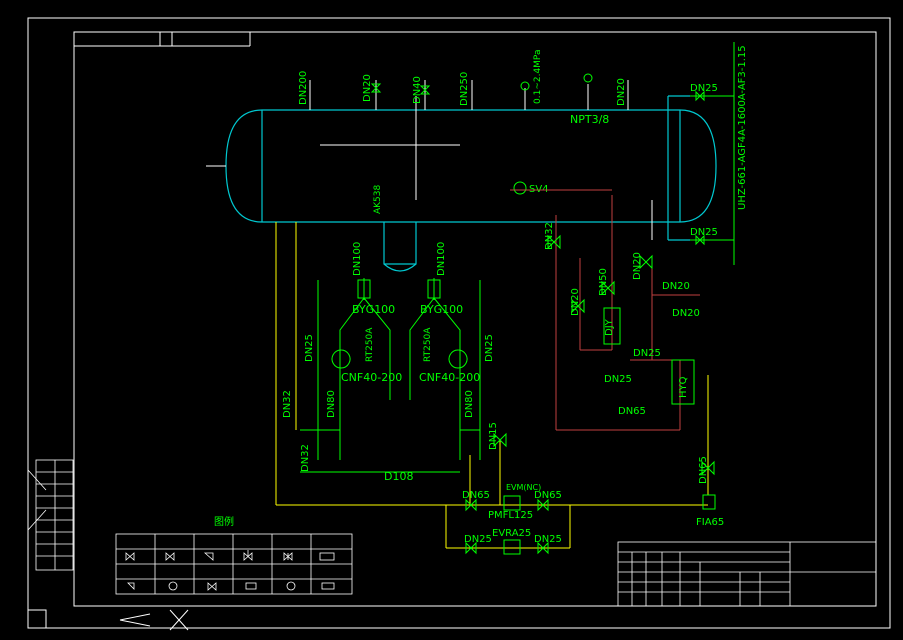 This screenshot has width=903, height=640. I want to click on pump-icon, so click(173, 586).